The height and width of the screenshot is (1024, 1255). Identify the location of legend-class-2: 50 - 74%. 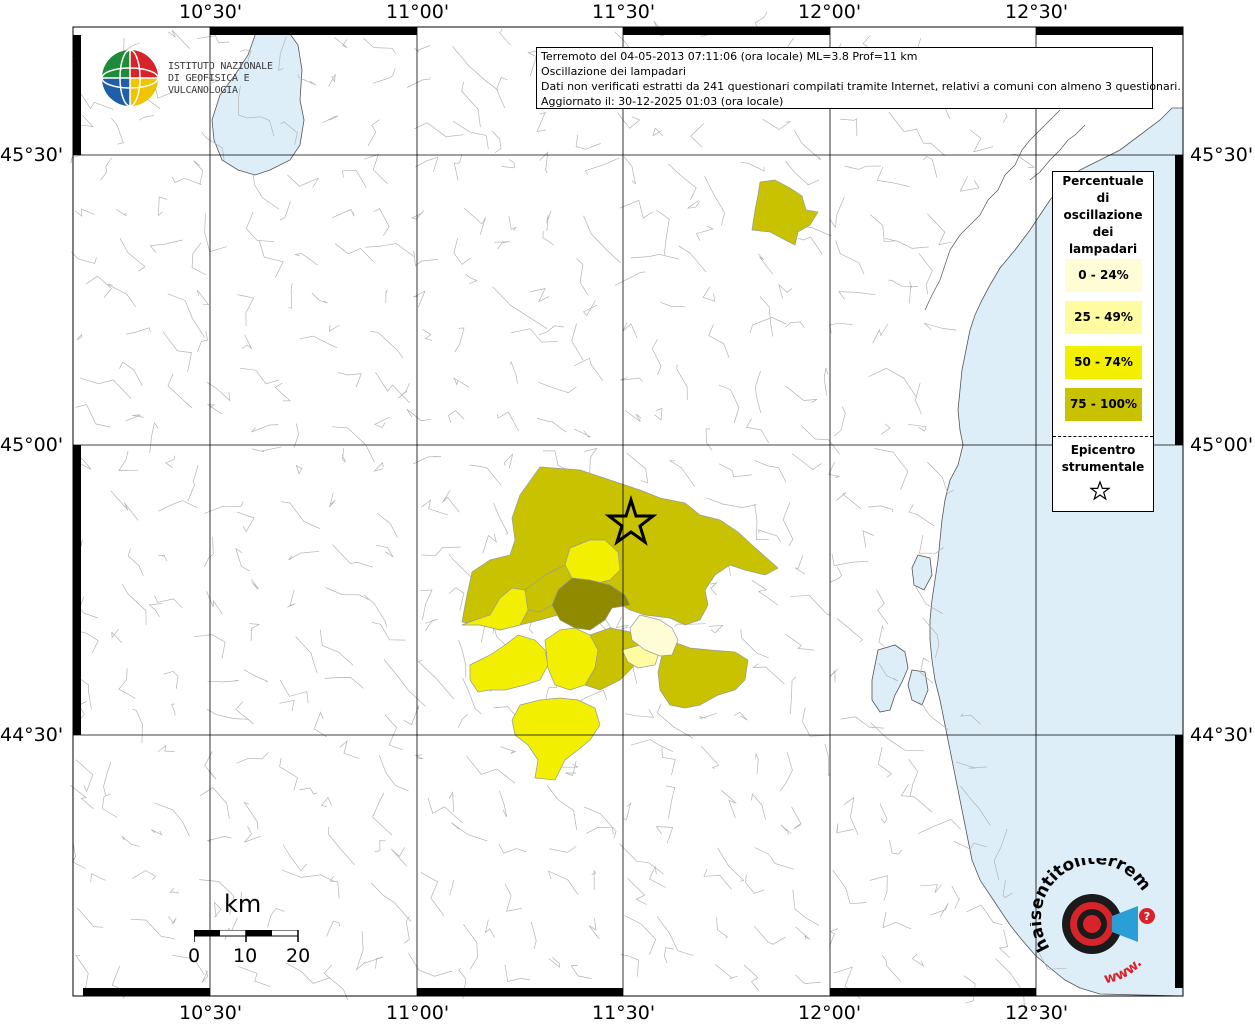
(1103, 362).